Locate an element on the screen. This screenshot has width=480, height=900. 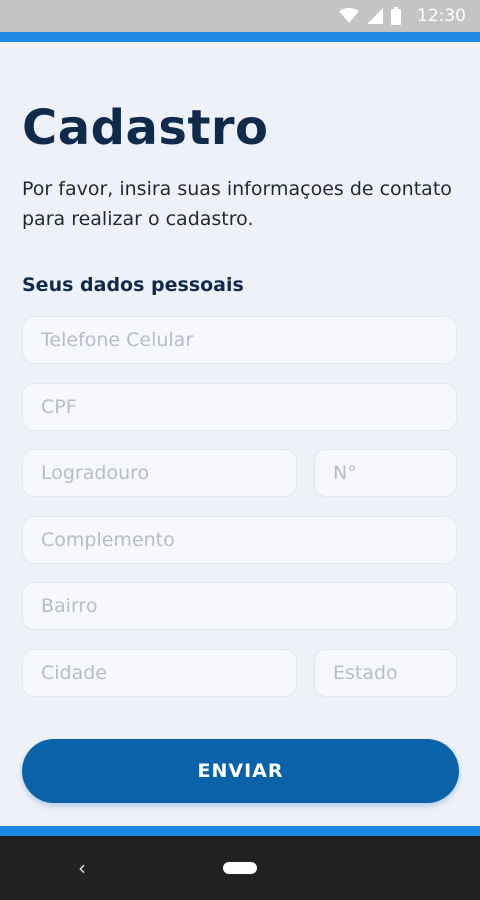
section-title-personal-data: Seus dados pessoais is located at coordinates (133, 285).